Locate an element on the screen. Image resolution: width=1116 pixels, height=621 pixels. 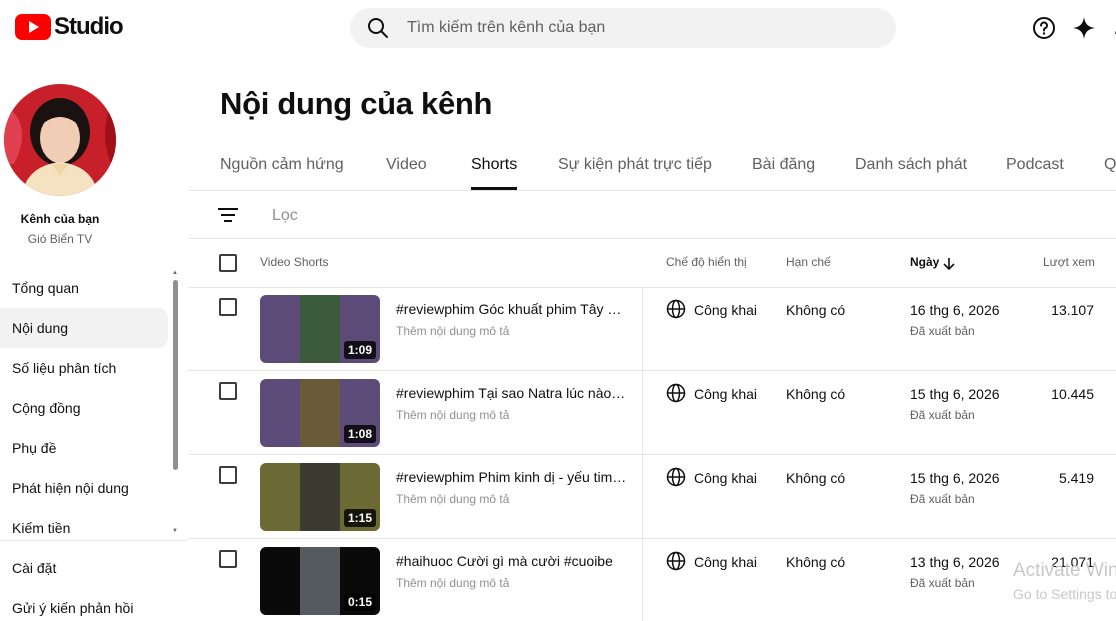
video-thumbnail: 1:08 is located at coordinates (320, 413).